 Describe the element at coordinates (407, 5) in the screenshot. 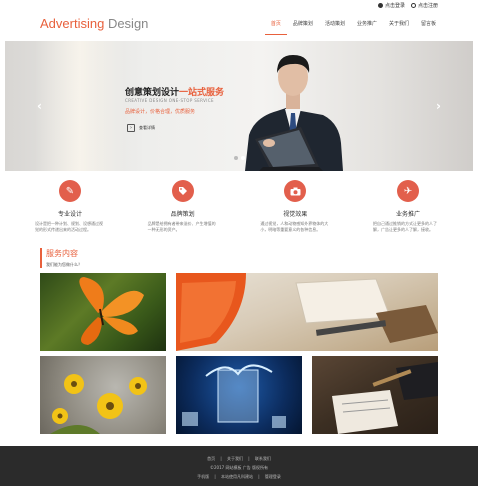

I see `account-links: 点击登录 点击注册` at that location.